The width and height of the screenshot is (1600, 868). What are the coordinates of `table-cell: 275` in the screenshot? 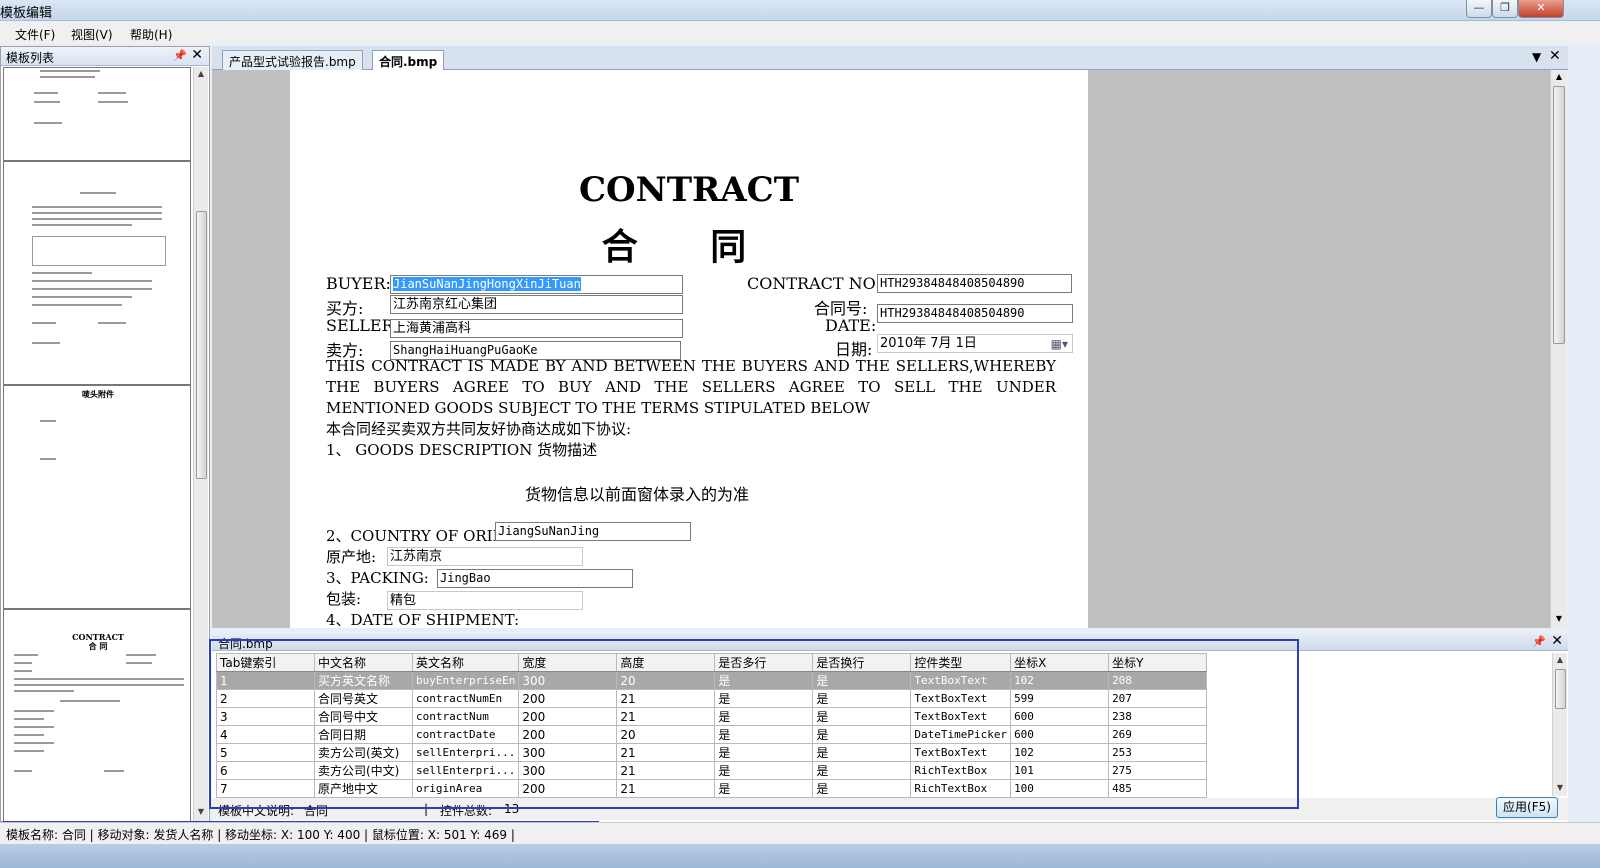 It's located at (1158, 770).